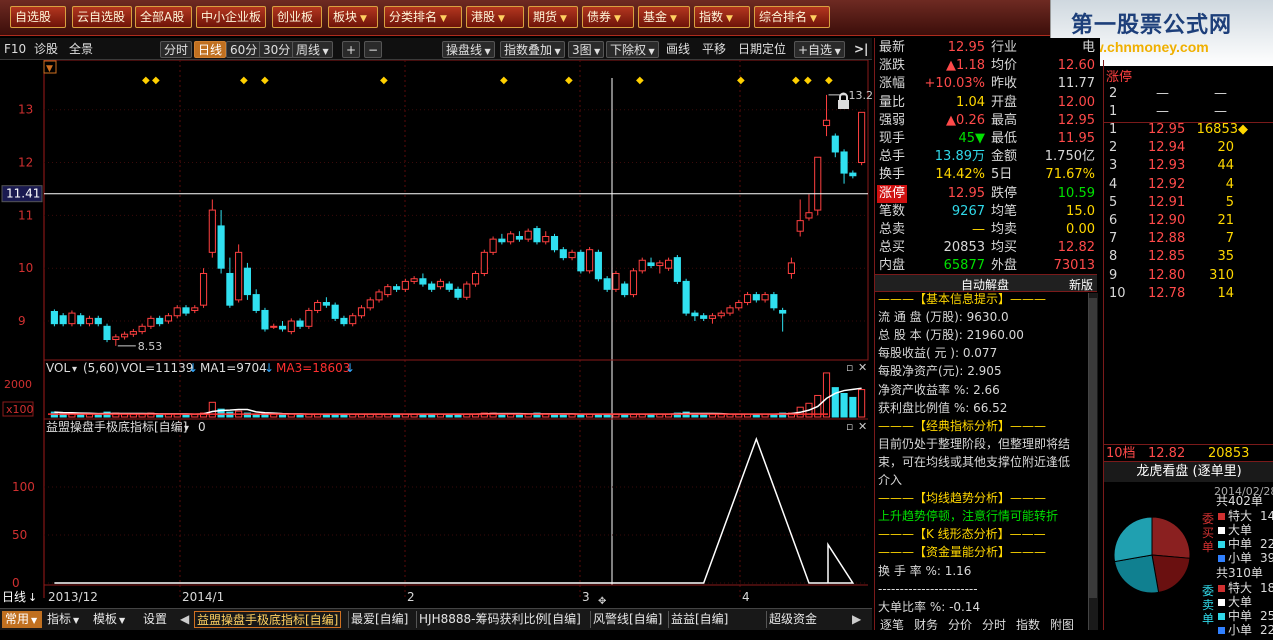 This screenshot has height=640, width=1273. I want to click on top-menu-13: 综合排名 ▼, so click(792, 17).